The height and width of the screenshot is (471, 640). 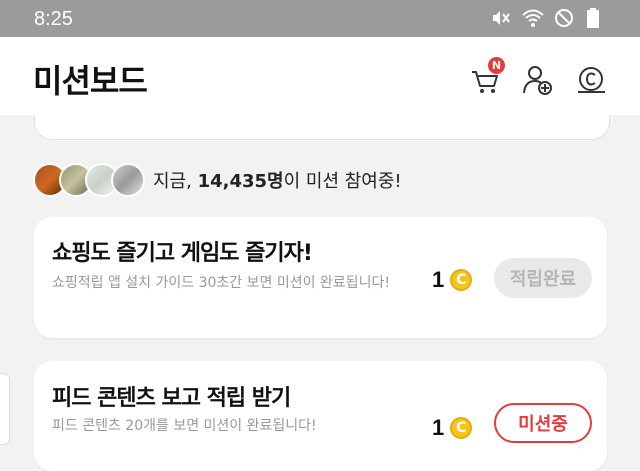 I want to click on participants-row: 지금, 14,435명이 미션 참여중!, so click(x=217, y=180).